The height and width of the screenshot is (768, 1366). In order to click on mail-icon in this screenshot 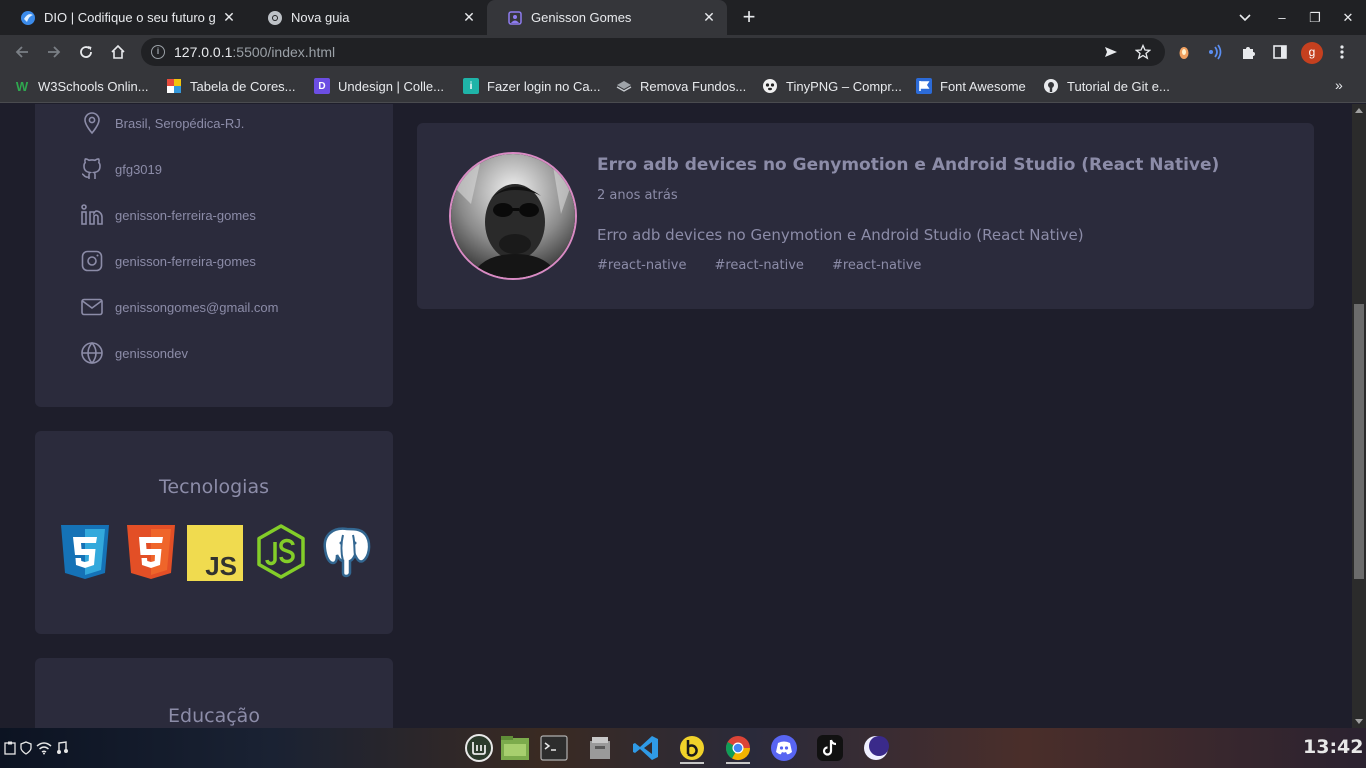, I will do `click(92, 307)`.